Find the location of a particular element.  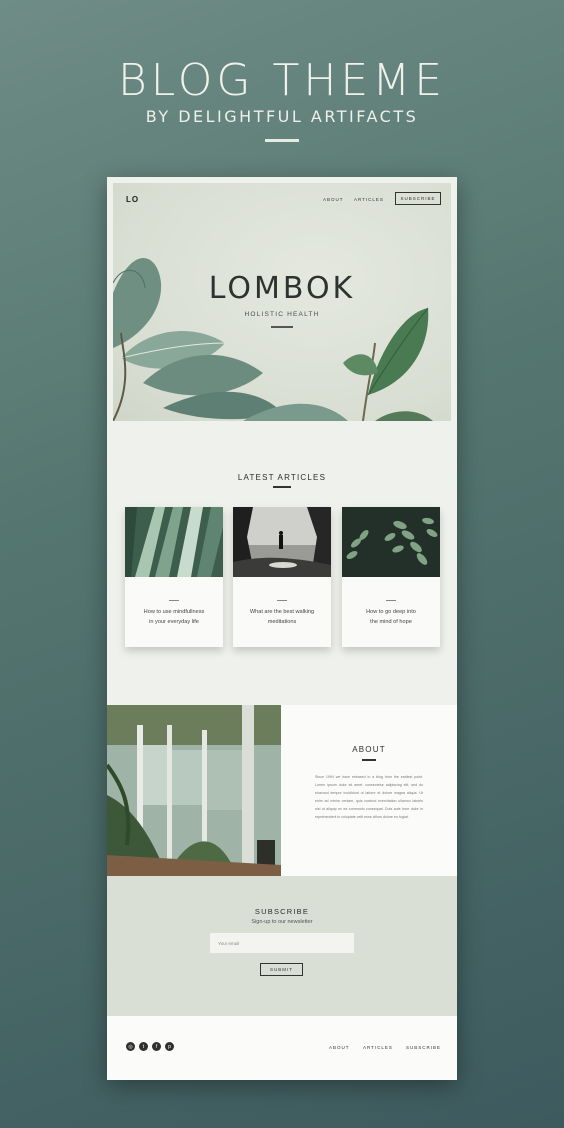

site-logo: LO is located at coordinates (132, 199).